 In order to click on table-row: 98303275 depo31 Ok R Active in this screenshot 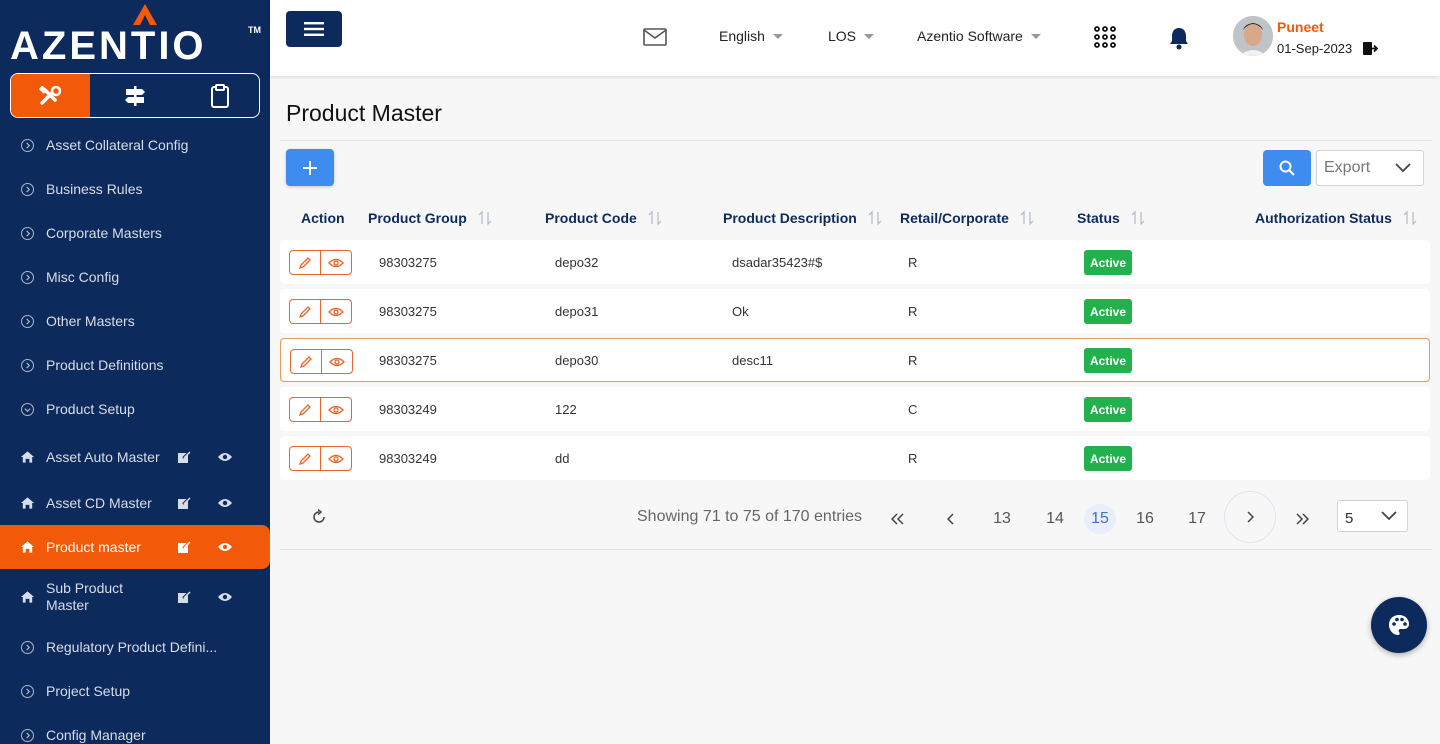, I will do `click(855, 311)`.